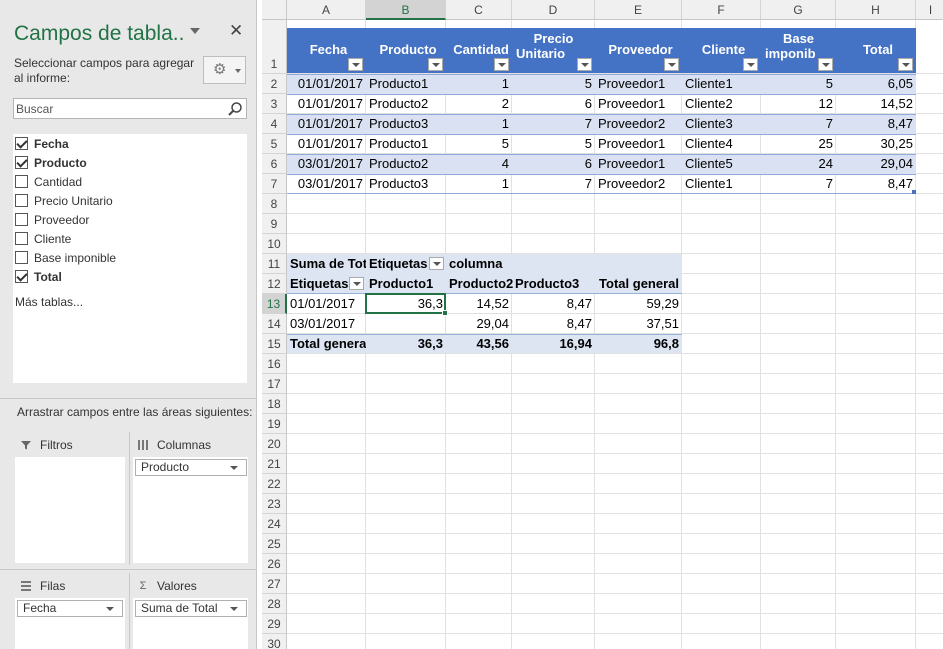 The height and width of the screenshot is (649, 943). What do you see at coordinates (274, 524) in the screenshot?
I see `row-header: 24` at bounding box center [274, 524].